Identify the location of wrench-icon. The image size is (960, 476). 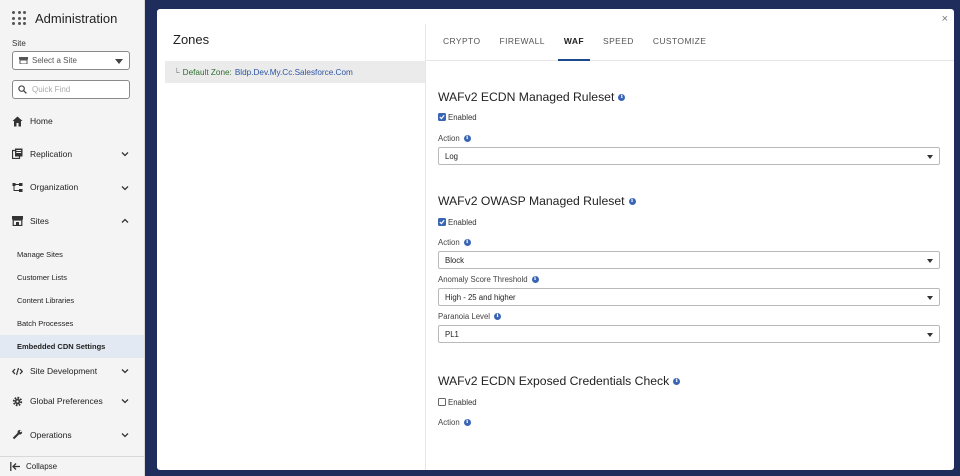
(17, 434).